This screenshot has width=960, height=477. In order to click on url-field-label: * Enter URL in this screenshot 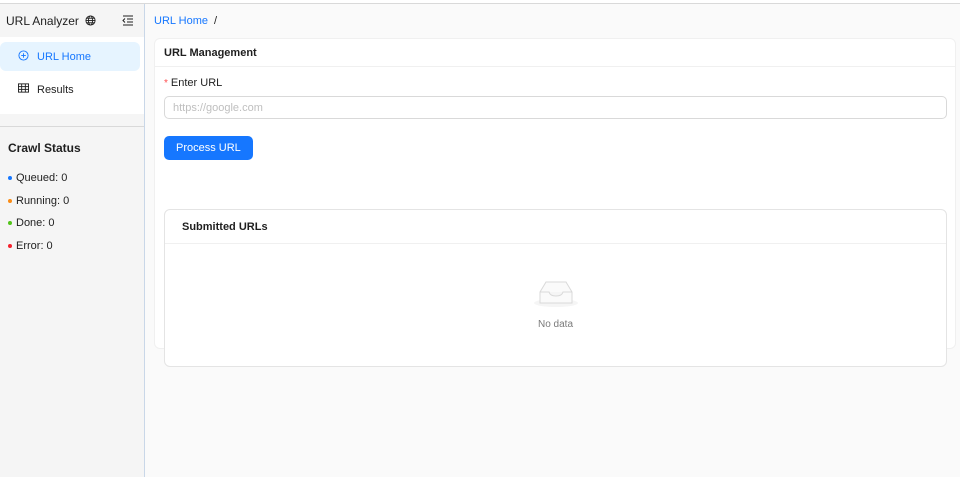, I will do `click(555, 83)`.